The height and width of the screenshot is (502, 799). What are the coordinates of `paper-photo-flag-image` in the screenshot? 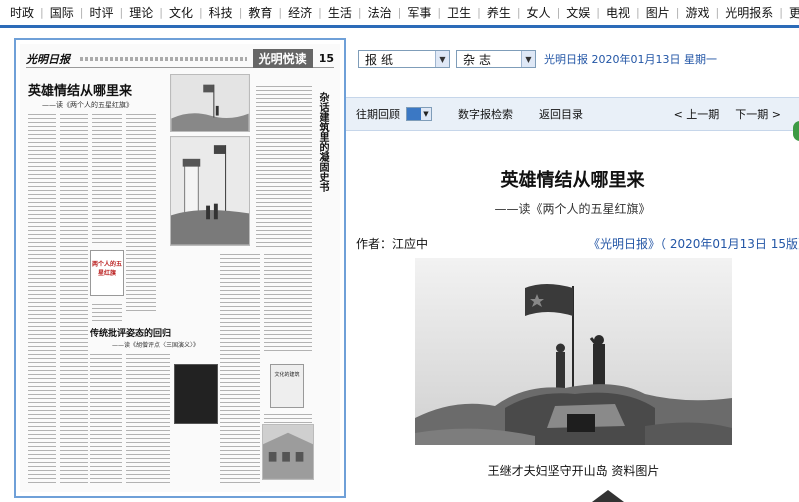 It's located at (210, 103).